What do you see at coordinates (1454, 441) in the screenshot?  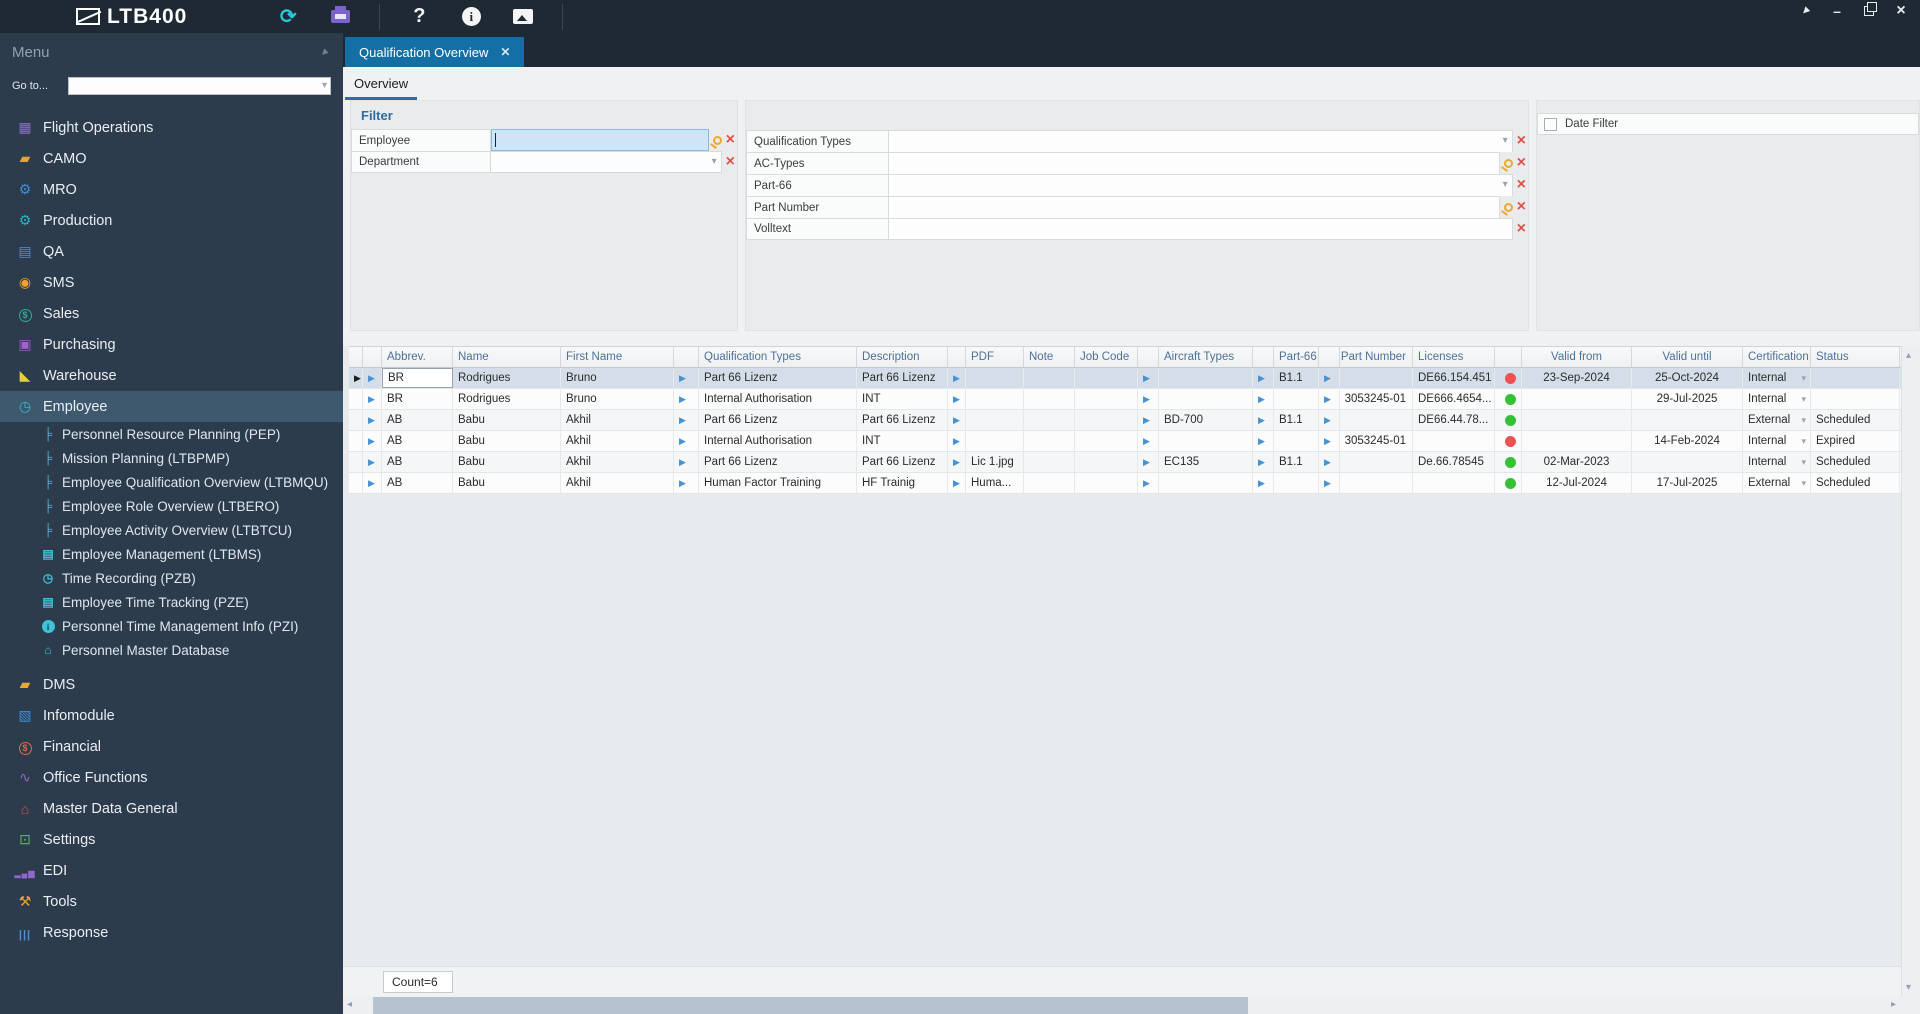 I see `cell-lic` at bounding box center [1454, 441].